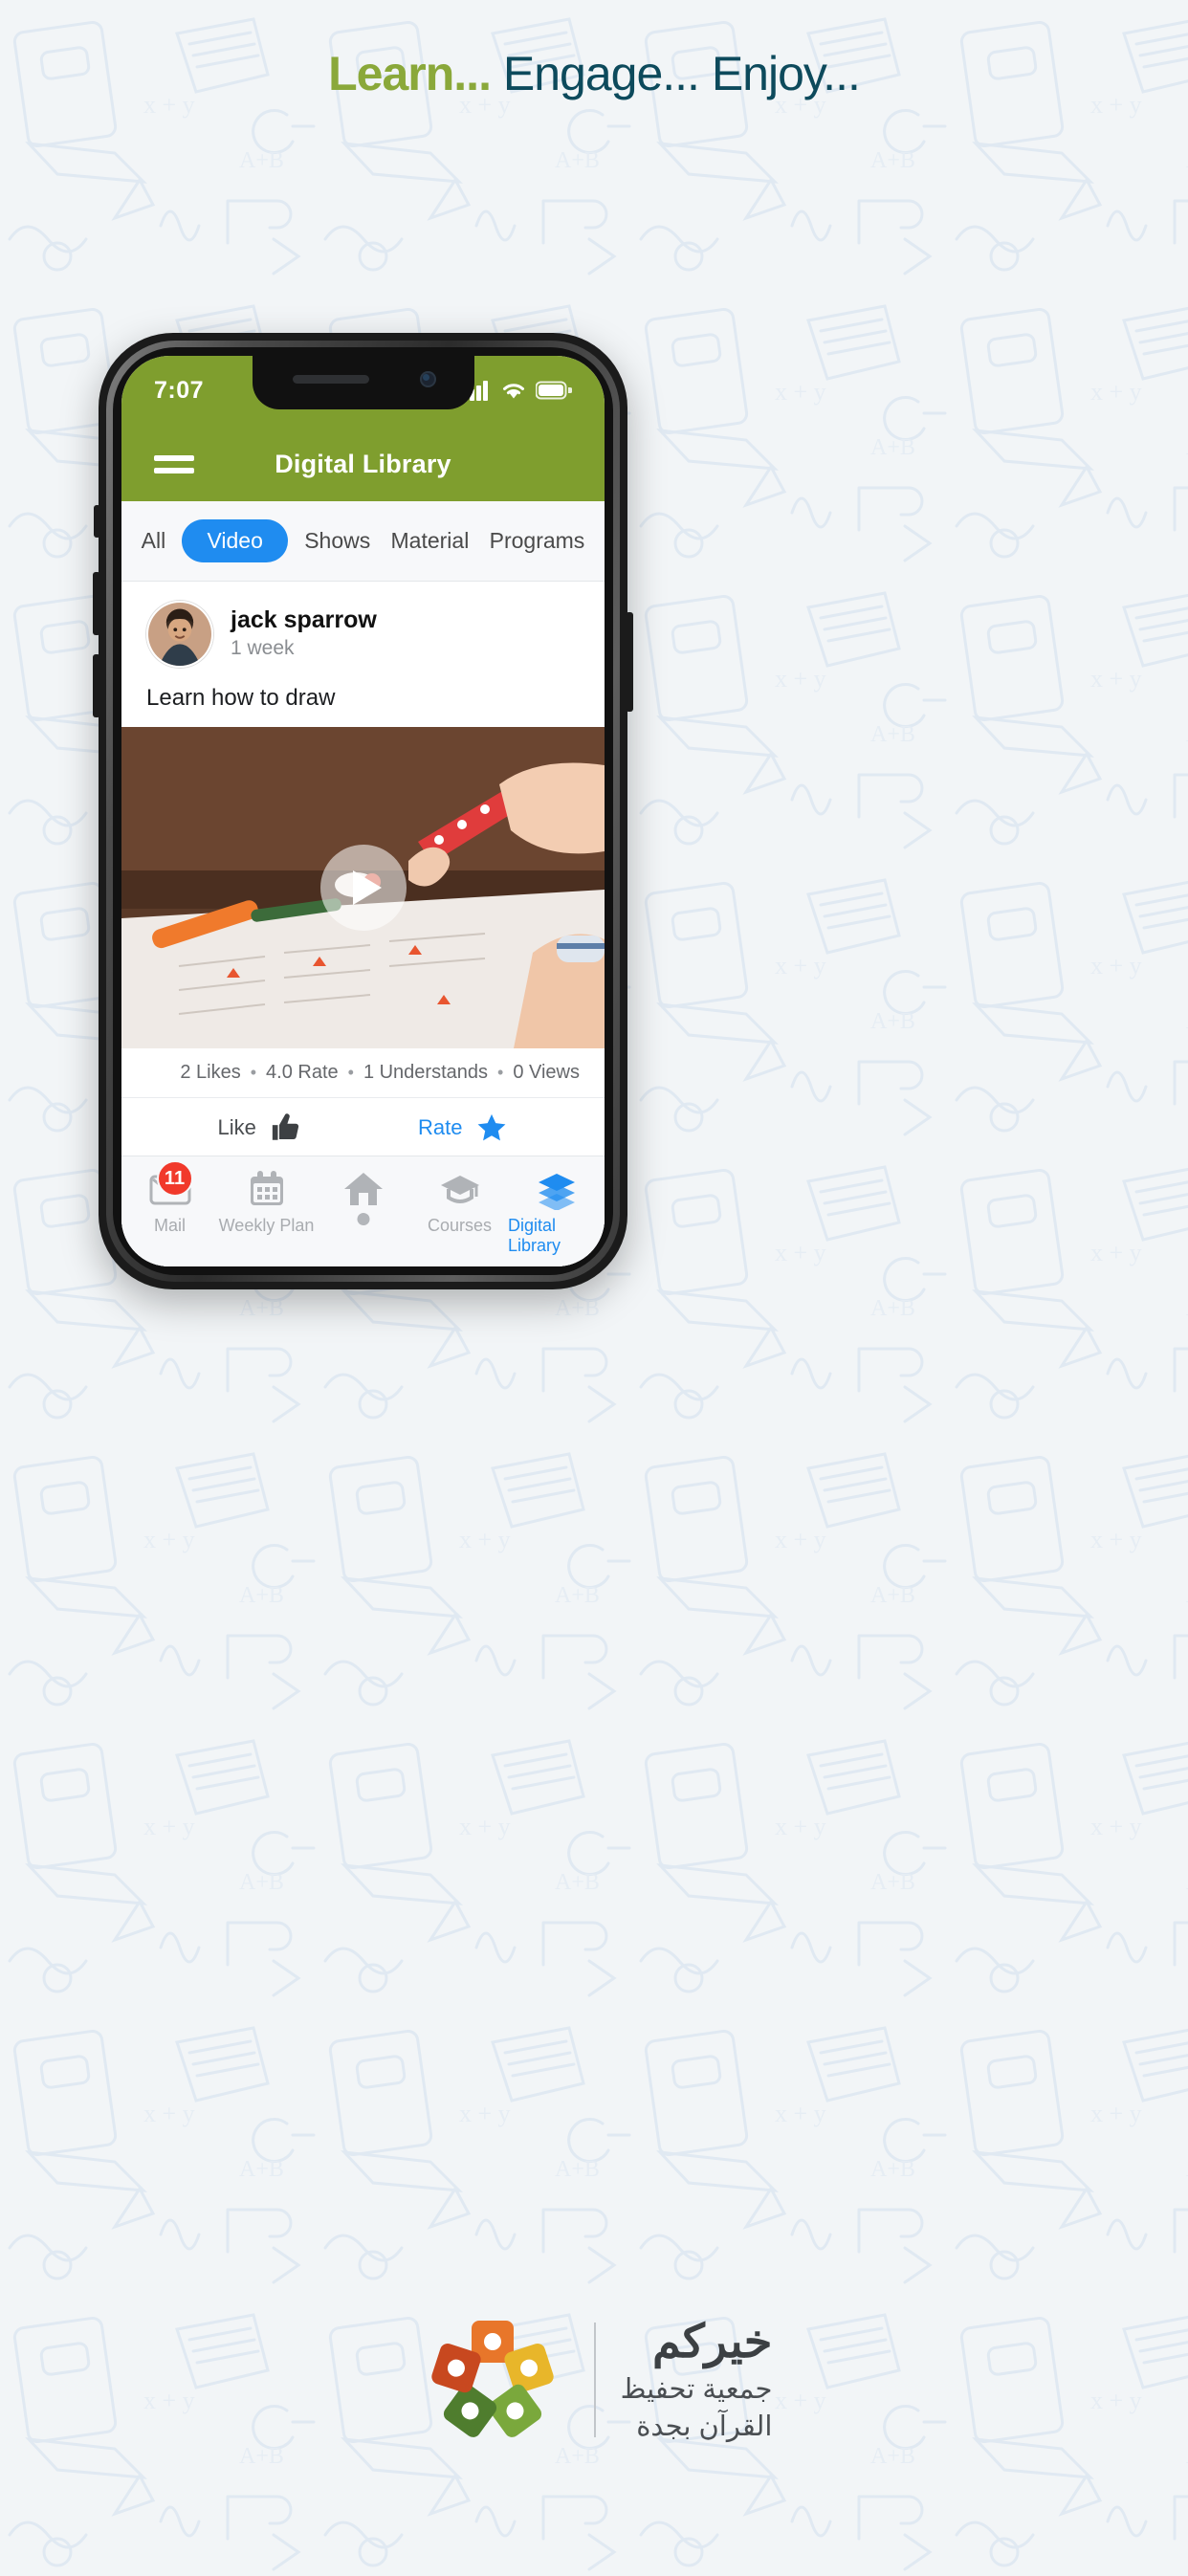 The height and width of the screenshot is (2576, 1188). What do you see at coordinates (492, 2379) in the screenshot?
I see `kheerakom-star-logo` at bounding box center [492, 2379].